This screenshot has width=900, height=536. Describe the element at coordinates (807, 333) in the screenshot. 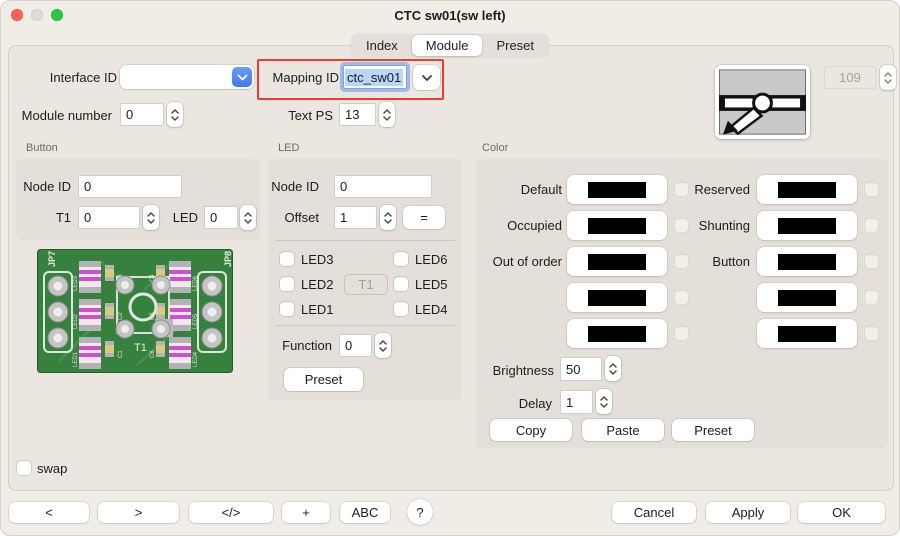

I see `color-extra2-right-swatch` at that location.